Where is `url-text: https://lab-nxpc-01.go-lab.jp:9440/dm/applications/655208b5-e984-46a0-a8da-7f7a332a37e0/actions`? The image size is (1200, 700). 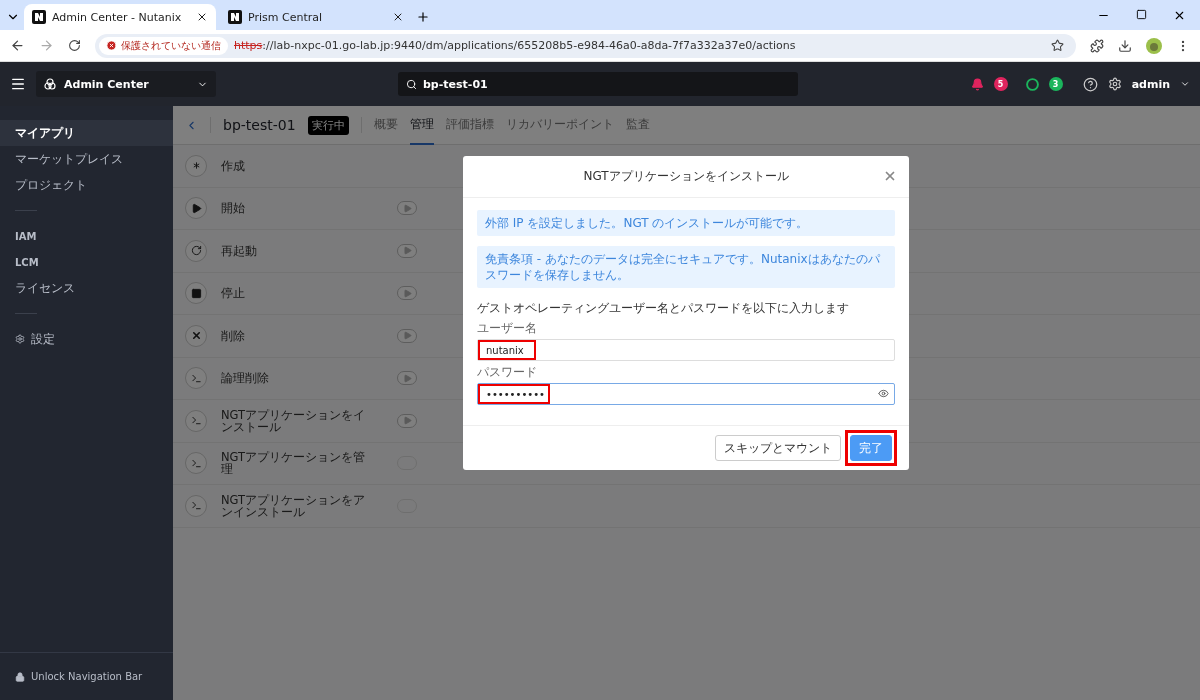 url-text: https://lab-nxpc-01.go-lab.jp:9440/dm/applications/655208b5-e984-46a0-a8da-7f7a332a37e0/actions is located at coordinates (515, 45).